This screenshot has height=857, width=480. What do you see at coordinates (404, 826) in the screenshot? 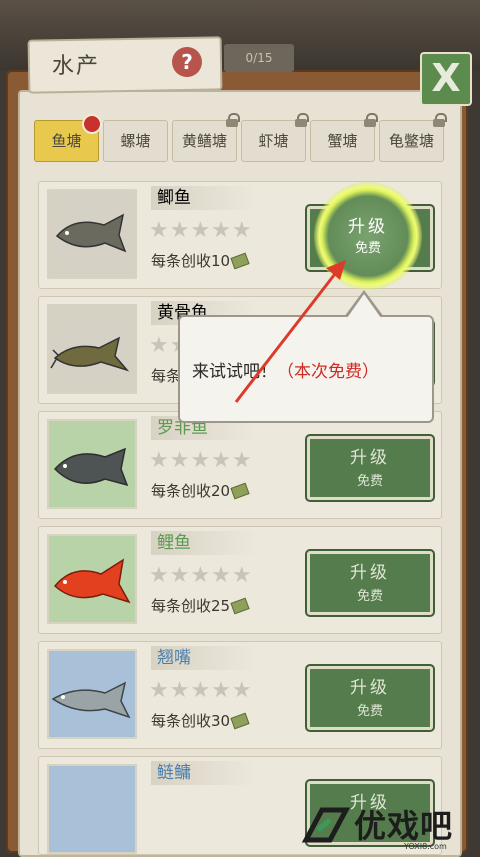
I see `watermark-text: 优戏吧` at bounding box center [404, 826].